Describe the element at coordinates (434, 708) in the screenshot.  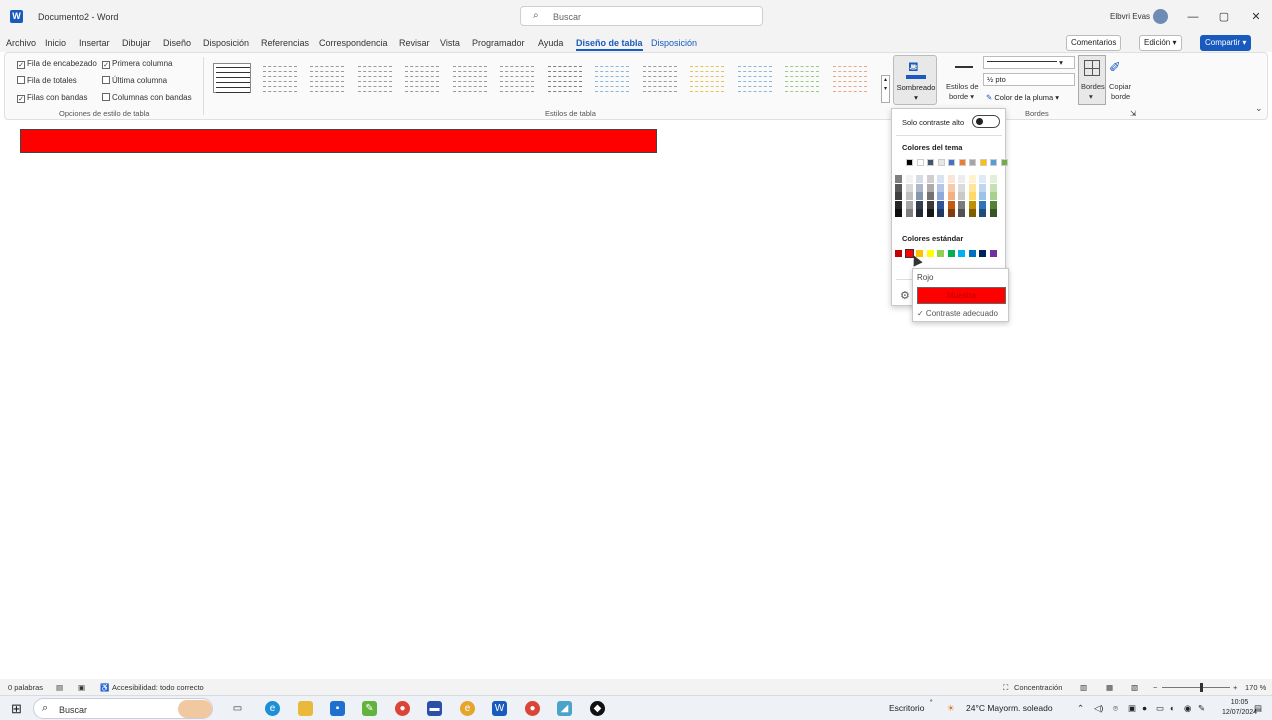
I see `remote-desktop-icon: ▬` at that location.